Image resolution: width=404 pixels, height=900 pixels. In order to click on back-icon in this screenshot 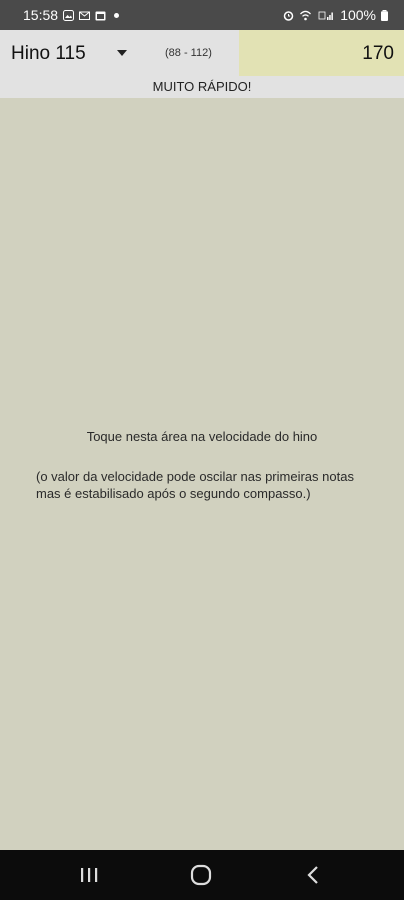, I will do `click(314, 875)`.